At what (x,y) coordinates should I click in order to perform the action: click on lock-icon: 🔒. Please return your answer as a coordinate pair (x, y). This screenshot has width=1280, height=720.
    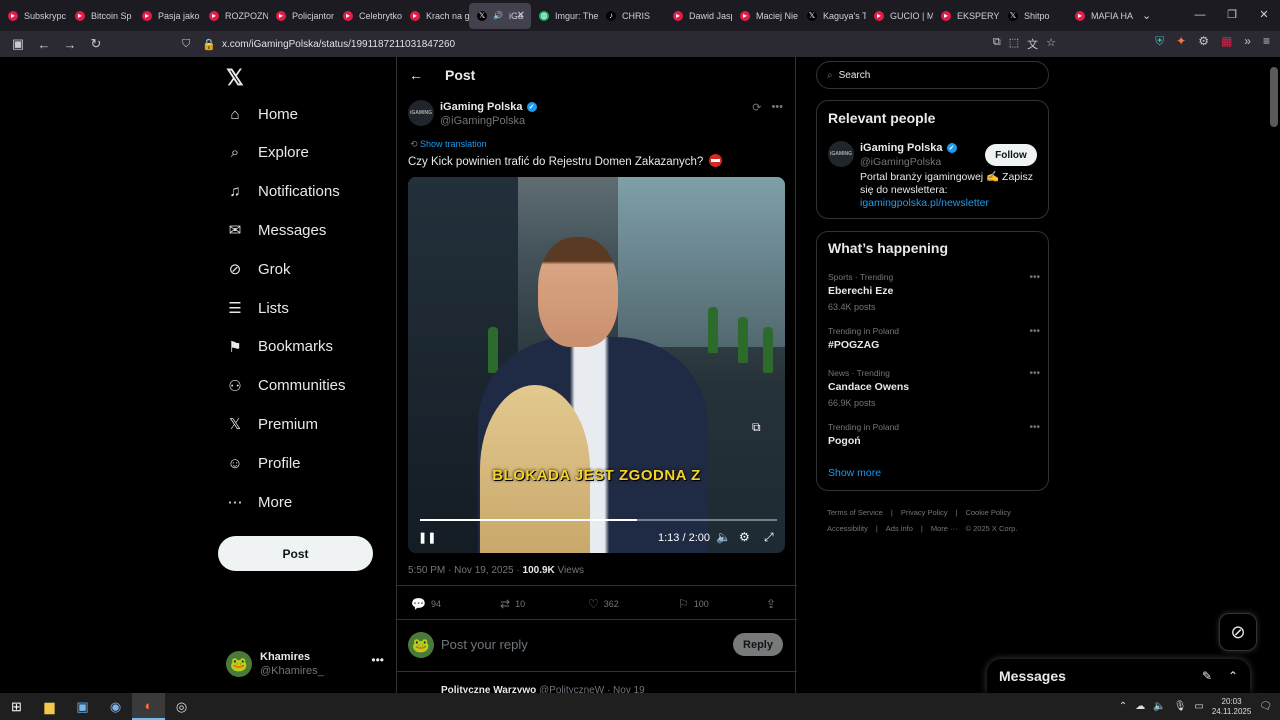
    Looking at the image, I should click on (209, 44).